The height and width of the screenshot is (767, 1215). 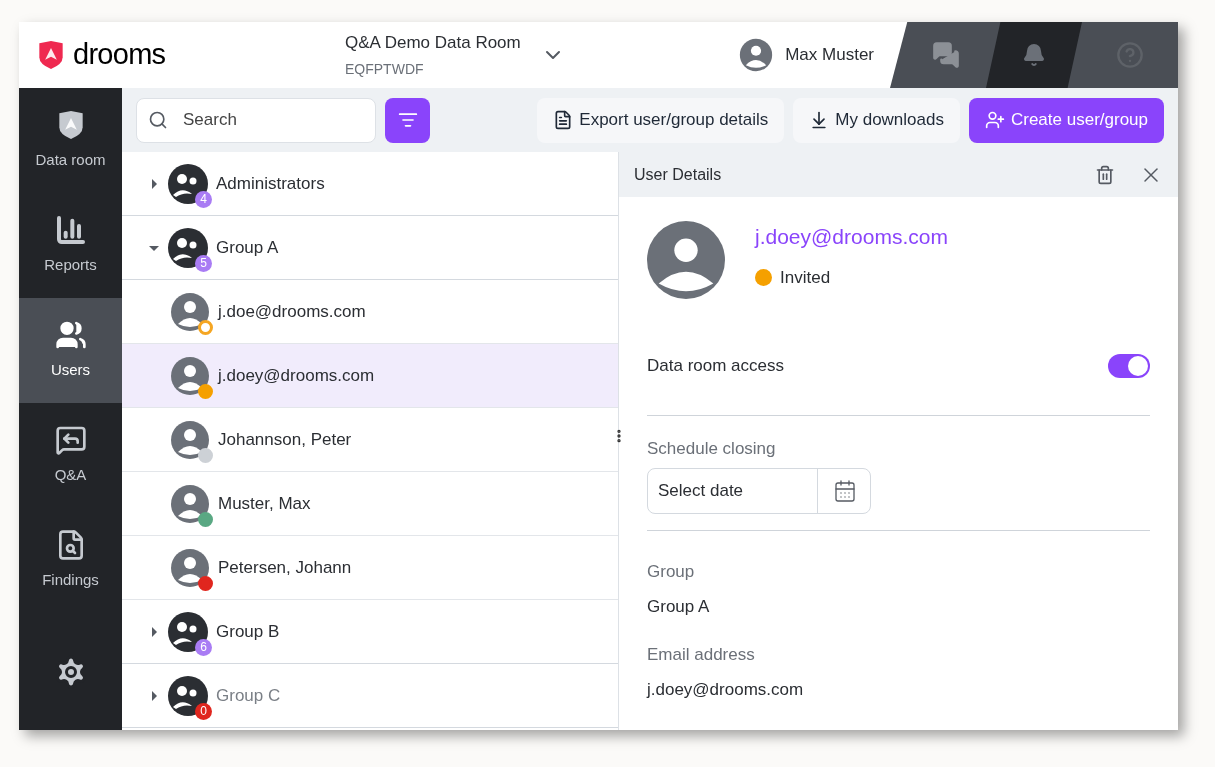 I want to click on user-name: Muster, Max, so click(x=264, y=503).